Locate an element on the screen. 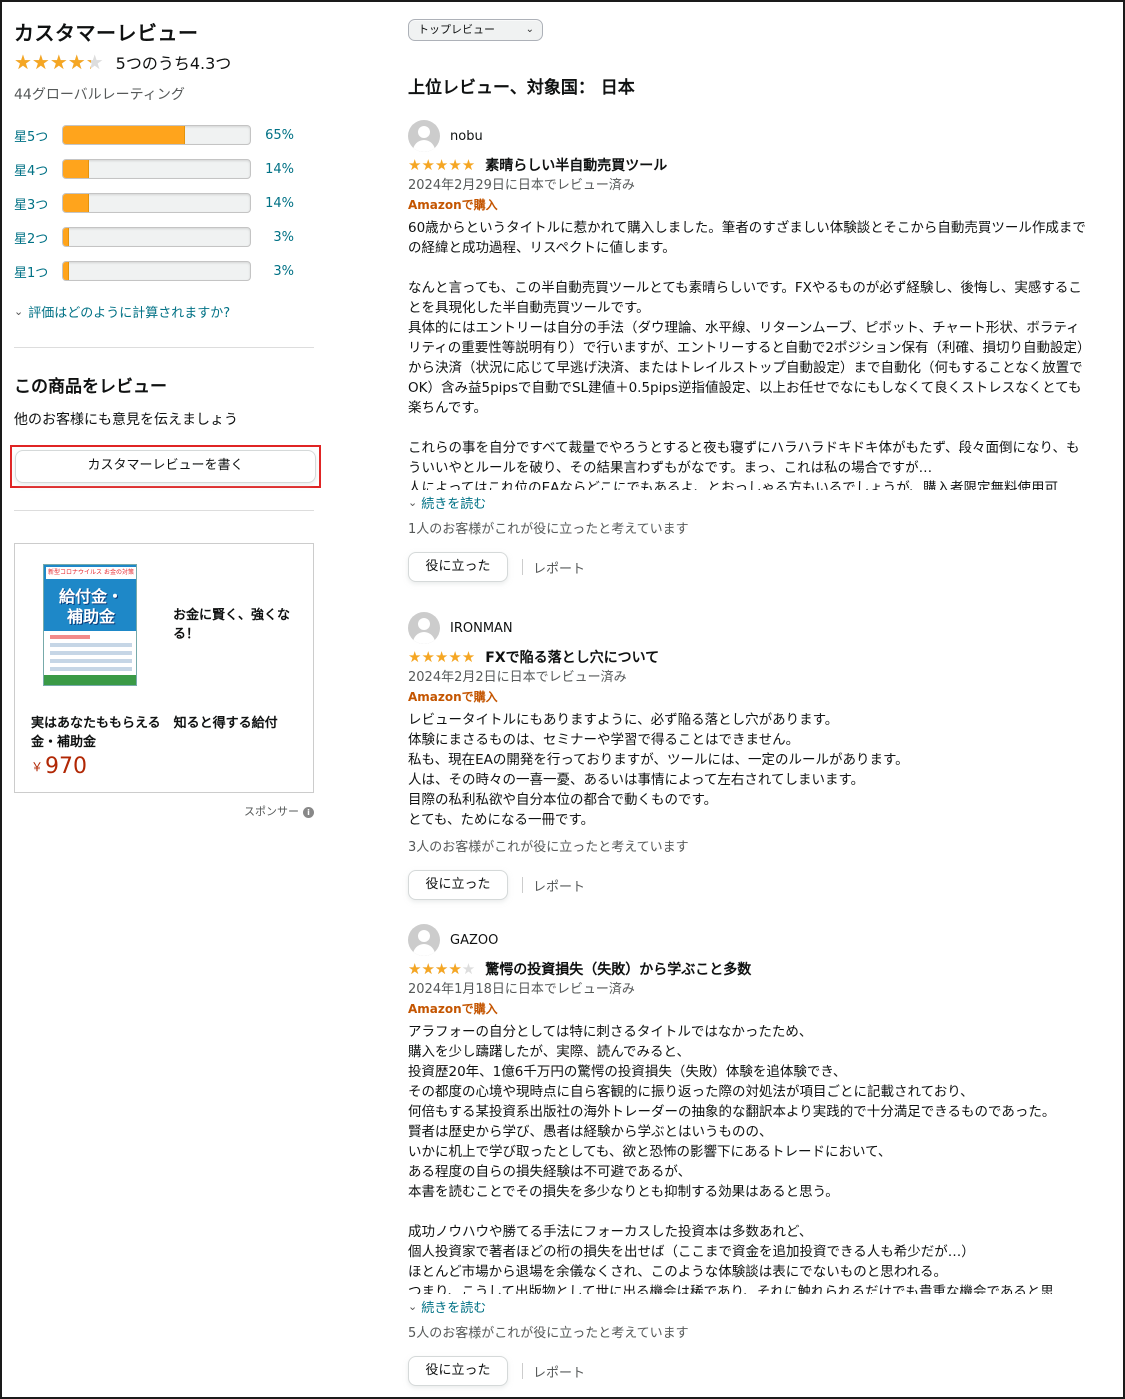  cover-top-accent: お金の対策 is located at coordinates (118, 572).